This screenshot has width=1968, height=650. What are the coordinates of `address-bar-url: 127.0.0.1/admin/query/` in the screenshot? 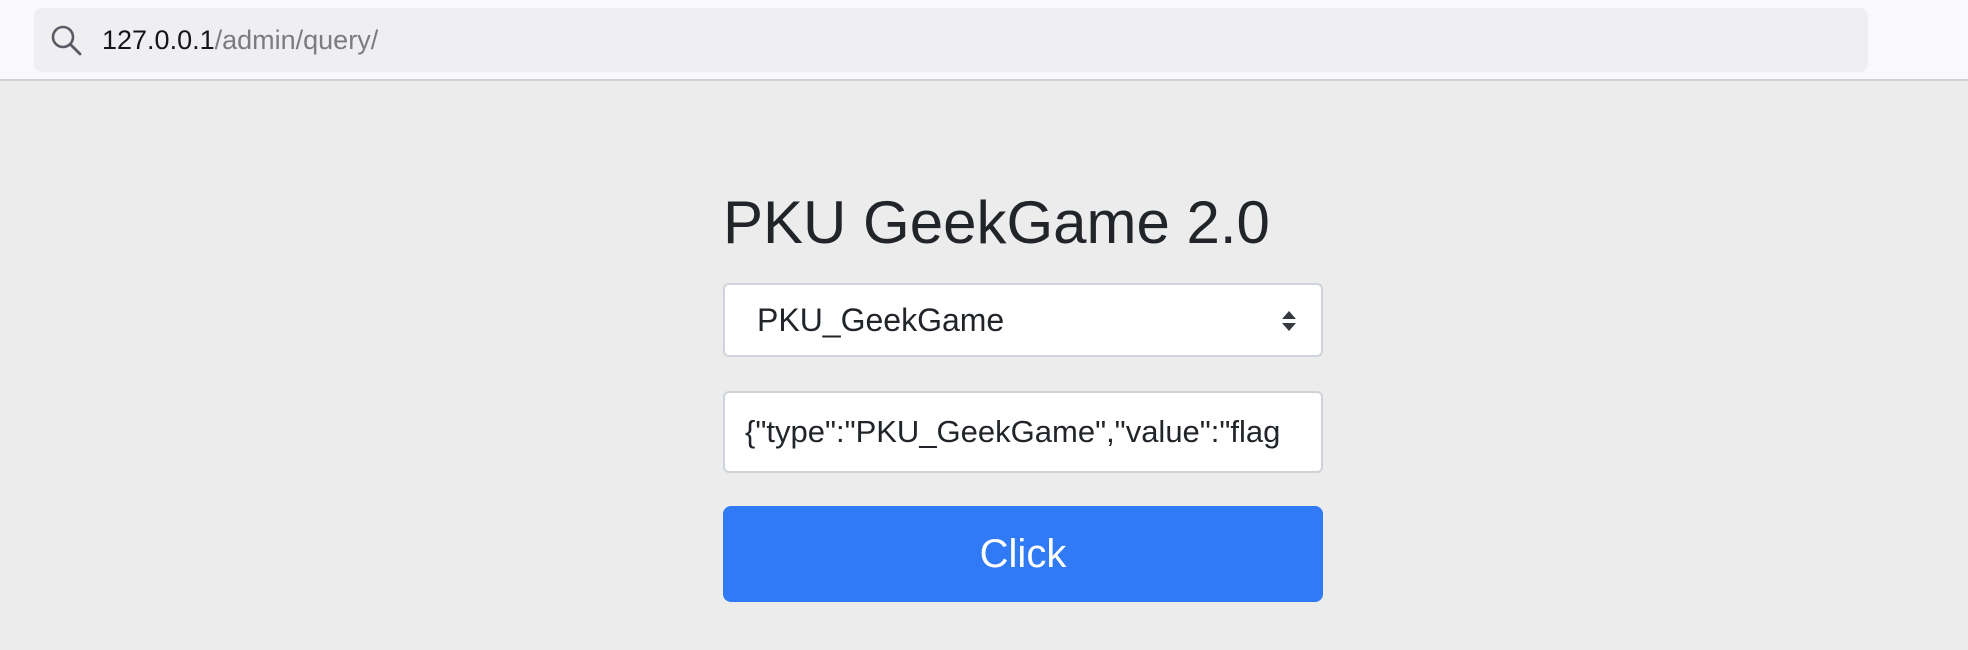 It's located at (240, 40).